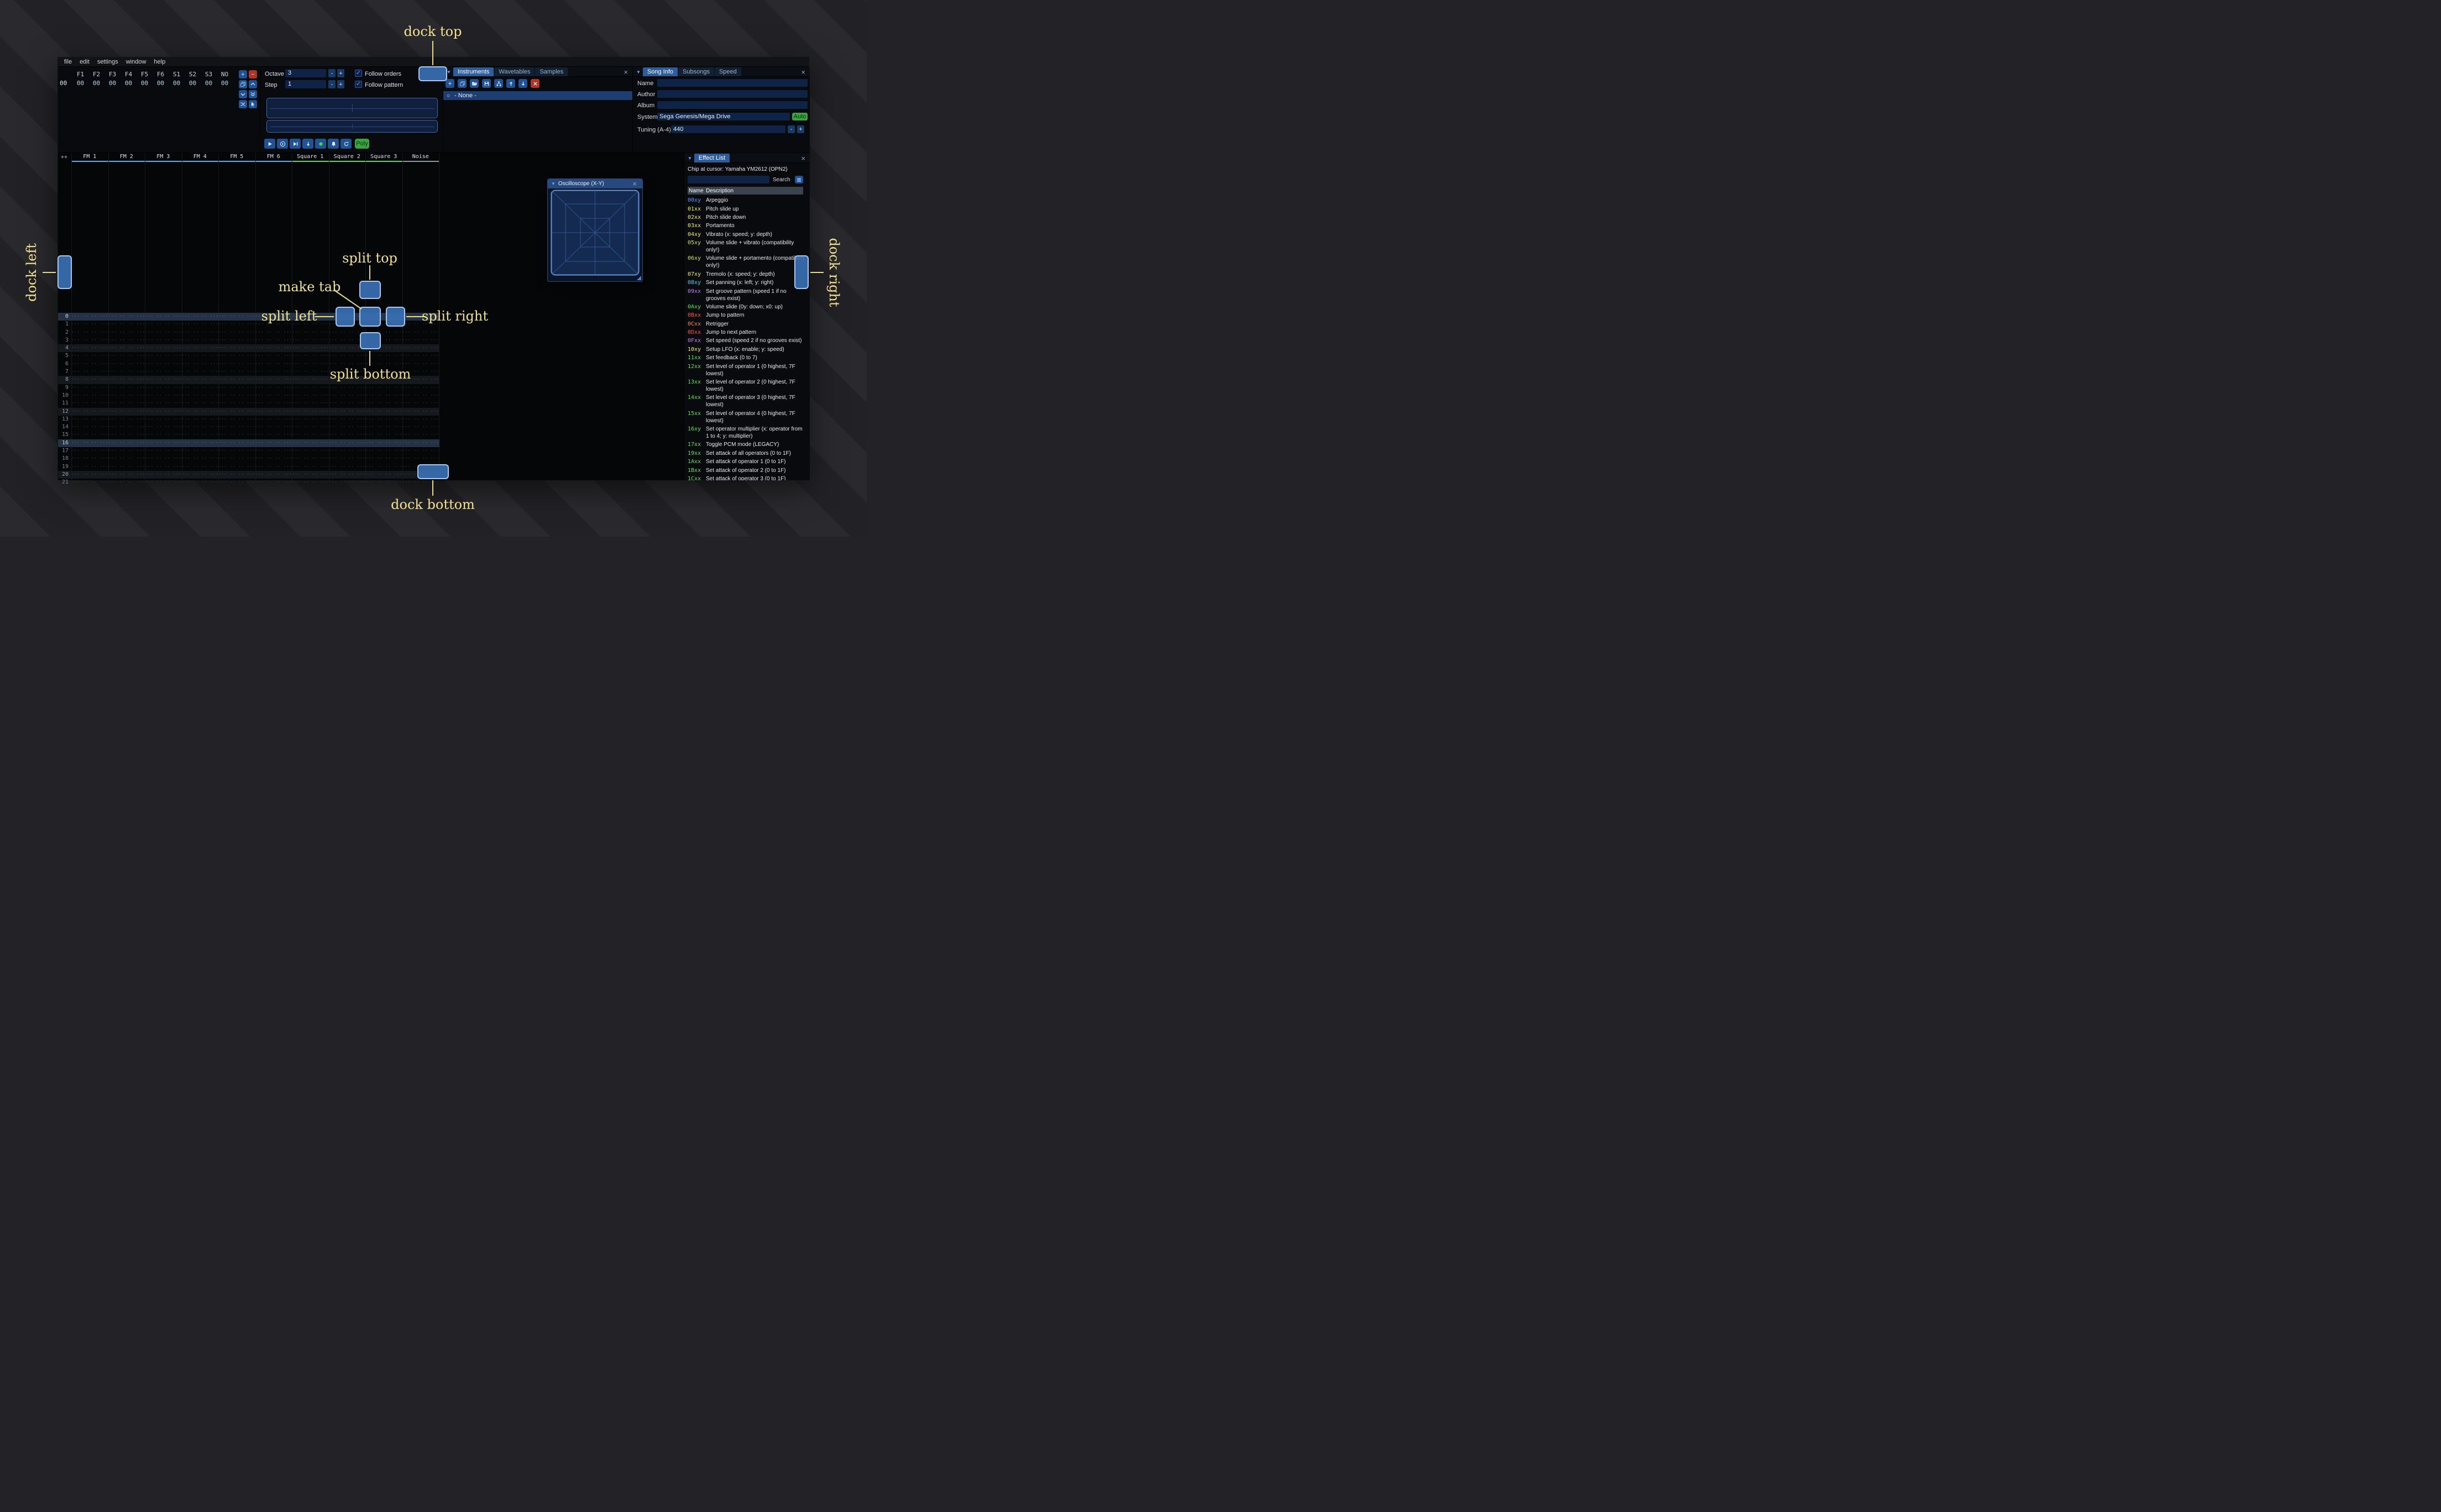 This screenshot has width=2441, height=1512. Describe the element at coordinates (370, 340) in the screenshot. I see `split-bottom-button` at that location.